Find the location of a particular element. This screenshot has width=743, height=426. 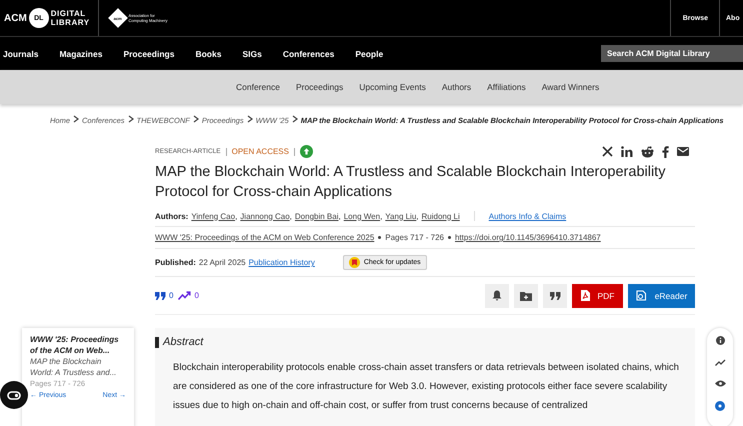

info-icon is located at coordinates (720, 340).